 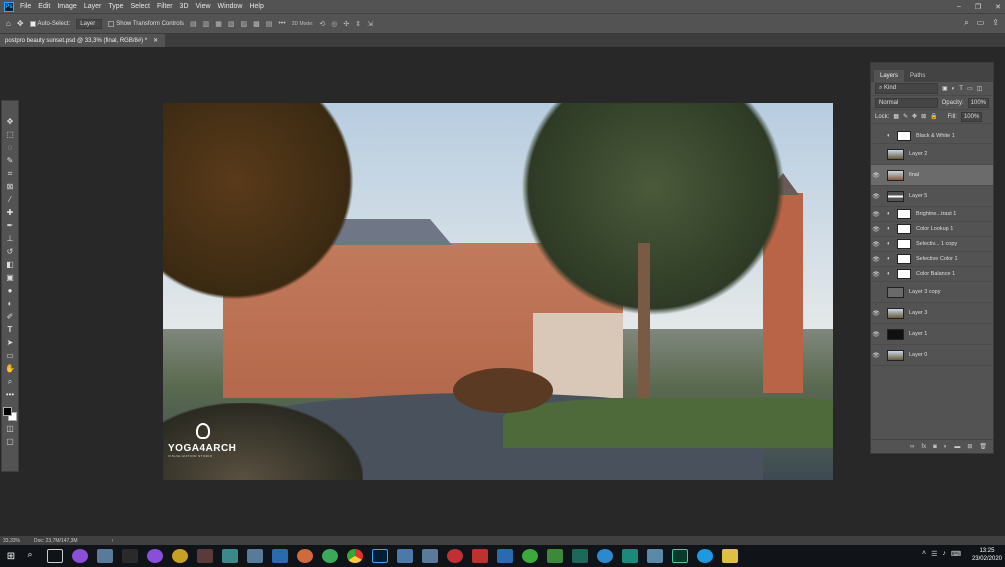 I want to click on menu-view: View, so click(x=203, y=6).